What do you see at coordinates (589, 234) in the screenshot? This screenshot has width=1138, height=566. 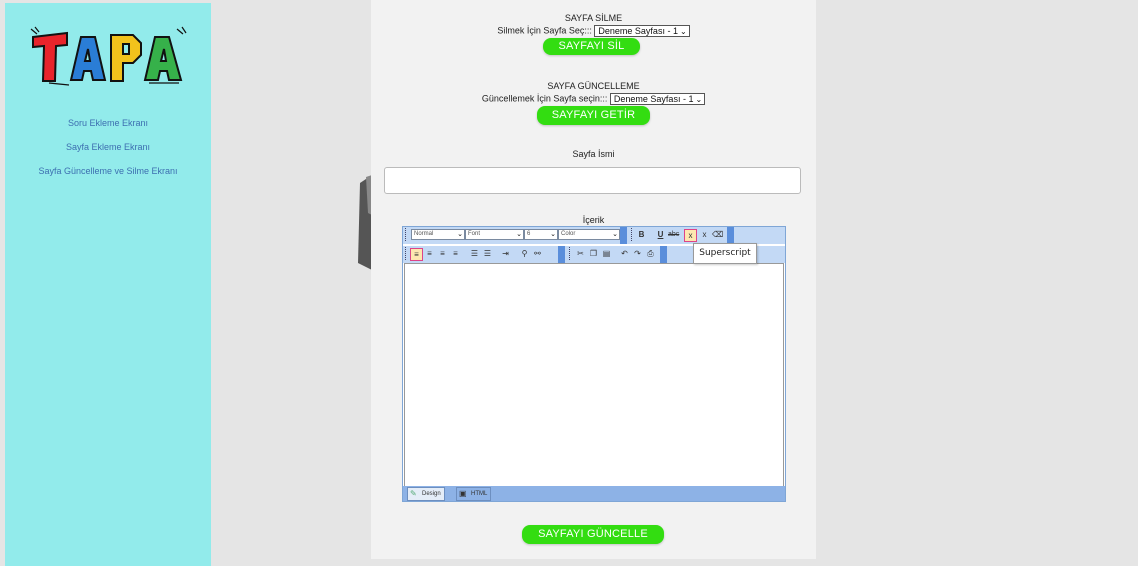 I see `color-select: Color ⌄` at bounding box center [589, 234].